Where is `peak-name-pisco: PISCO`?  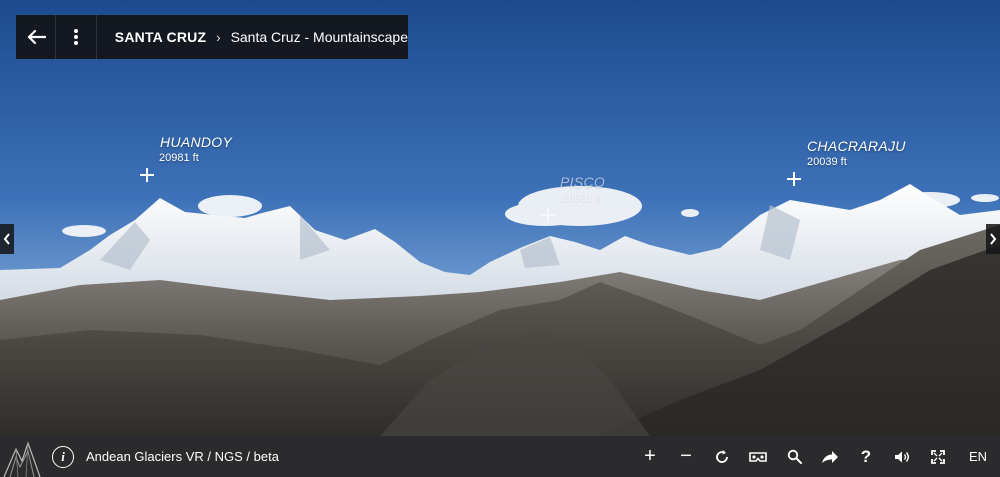 peak-name-pisco: PISCO is located at coordinates (583, 182).